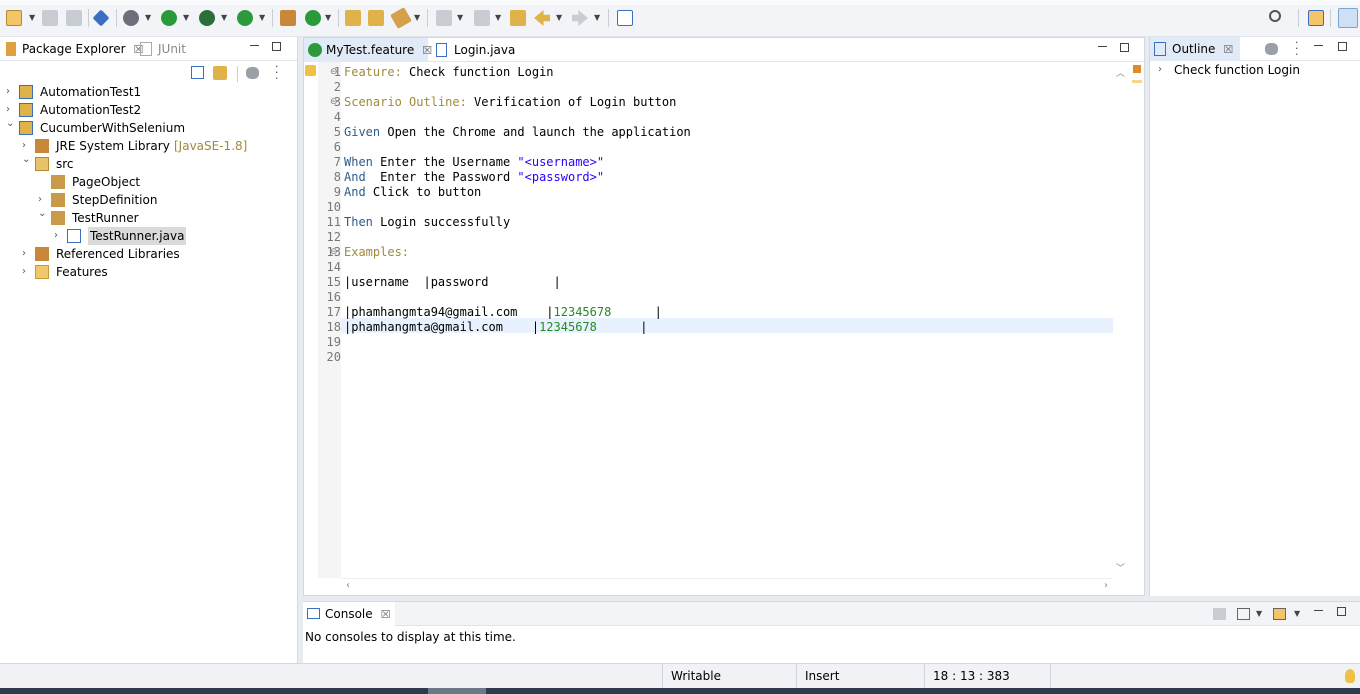 The image size is (1360, 694). I want to click on horizontal-scrollbar: ‹ ›, so click(727, 586).